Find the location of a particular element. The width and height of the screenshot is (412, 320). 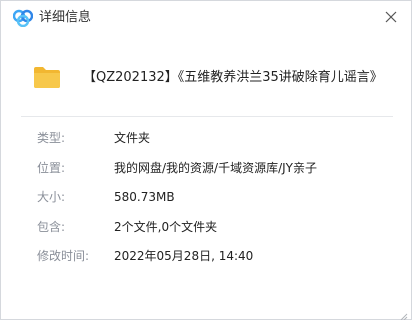

close-icon is located at coordinates (391, 17).